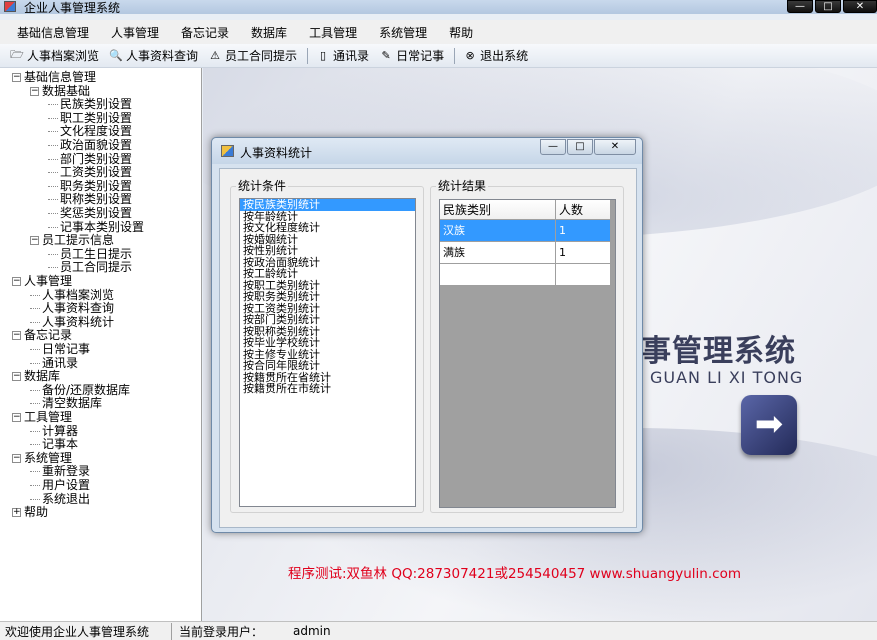  Describe the element at coordinates (153, 55) in the screenshot. I see `toolbar-button: 🔍 人事资料查询` at that location.